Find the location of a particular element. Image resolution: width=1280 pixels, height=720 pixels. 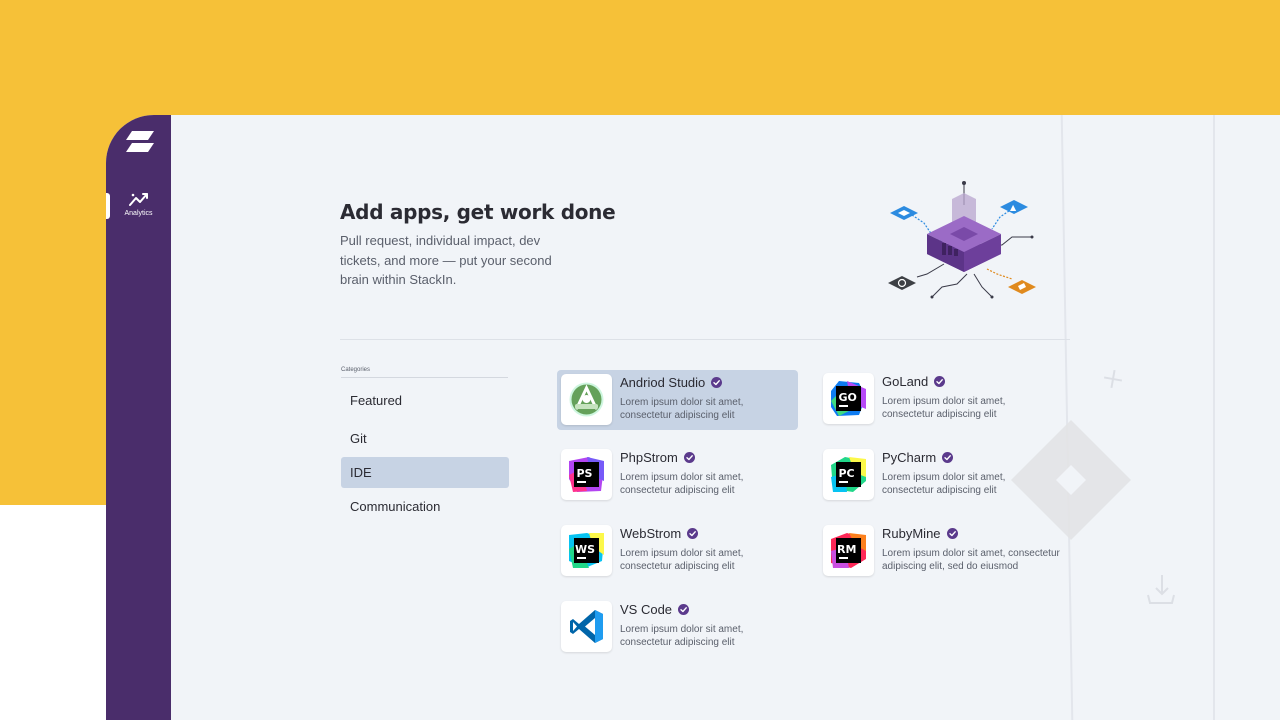

phpstorm-icon: PS is located at coordinates (586, 474).